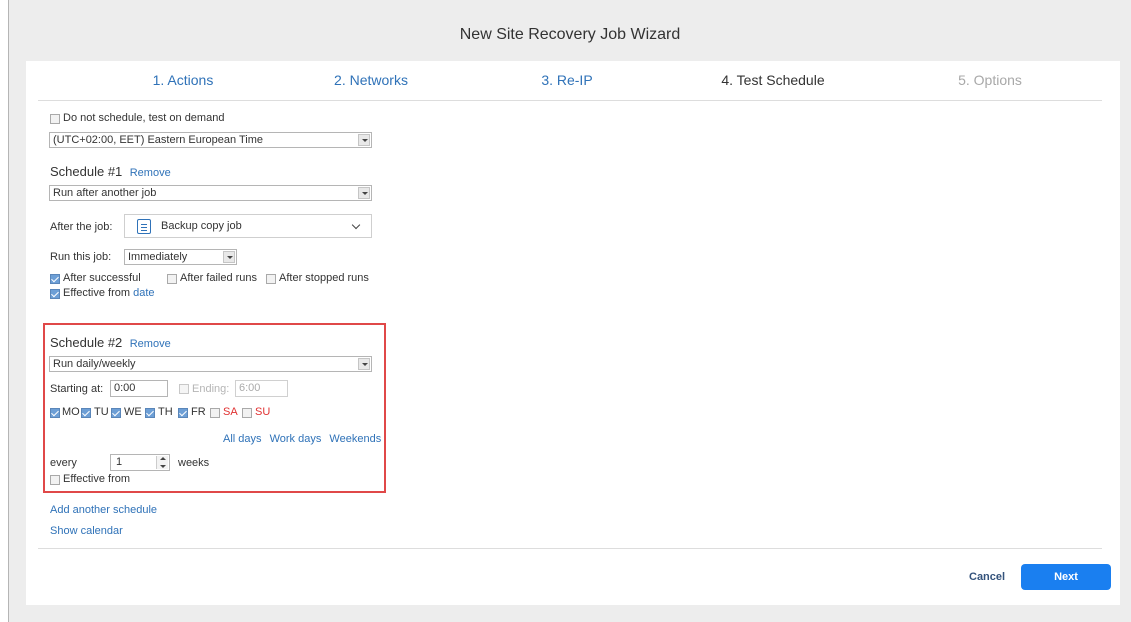 This screenshot has height=622, width=1131. Describe the element at coordinates (103, 510) in the screenshot. I see `add-another-schedule-link: Add another schedule` at that location.